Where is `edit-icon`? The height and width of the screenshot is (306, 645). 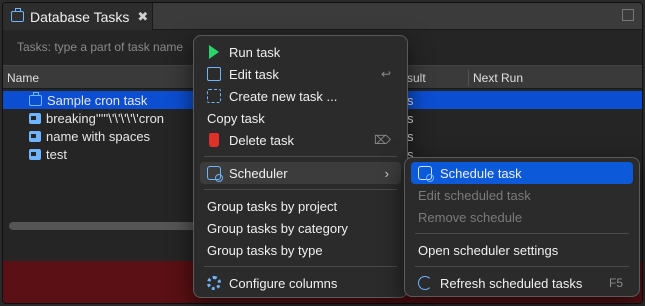
edit-icon is located at coordinates (214, 74).